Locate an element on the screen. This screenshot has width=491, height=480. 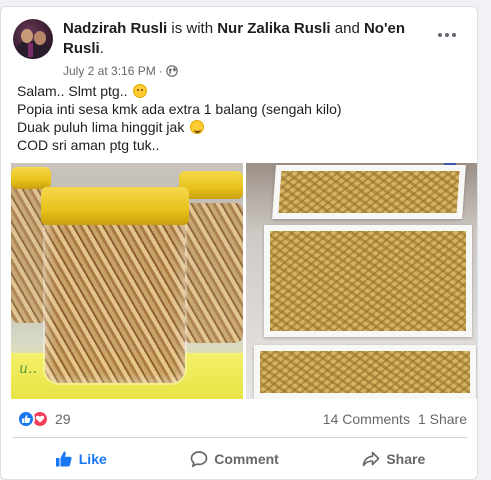
post-stats: 14 Comments 1 Share is located at coordinates (395, 419).